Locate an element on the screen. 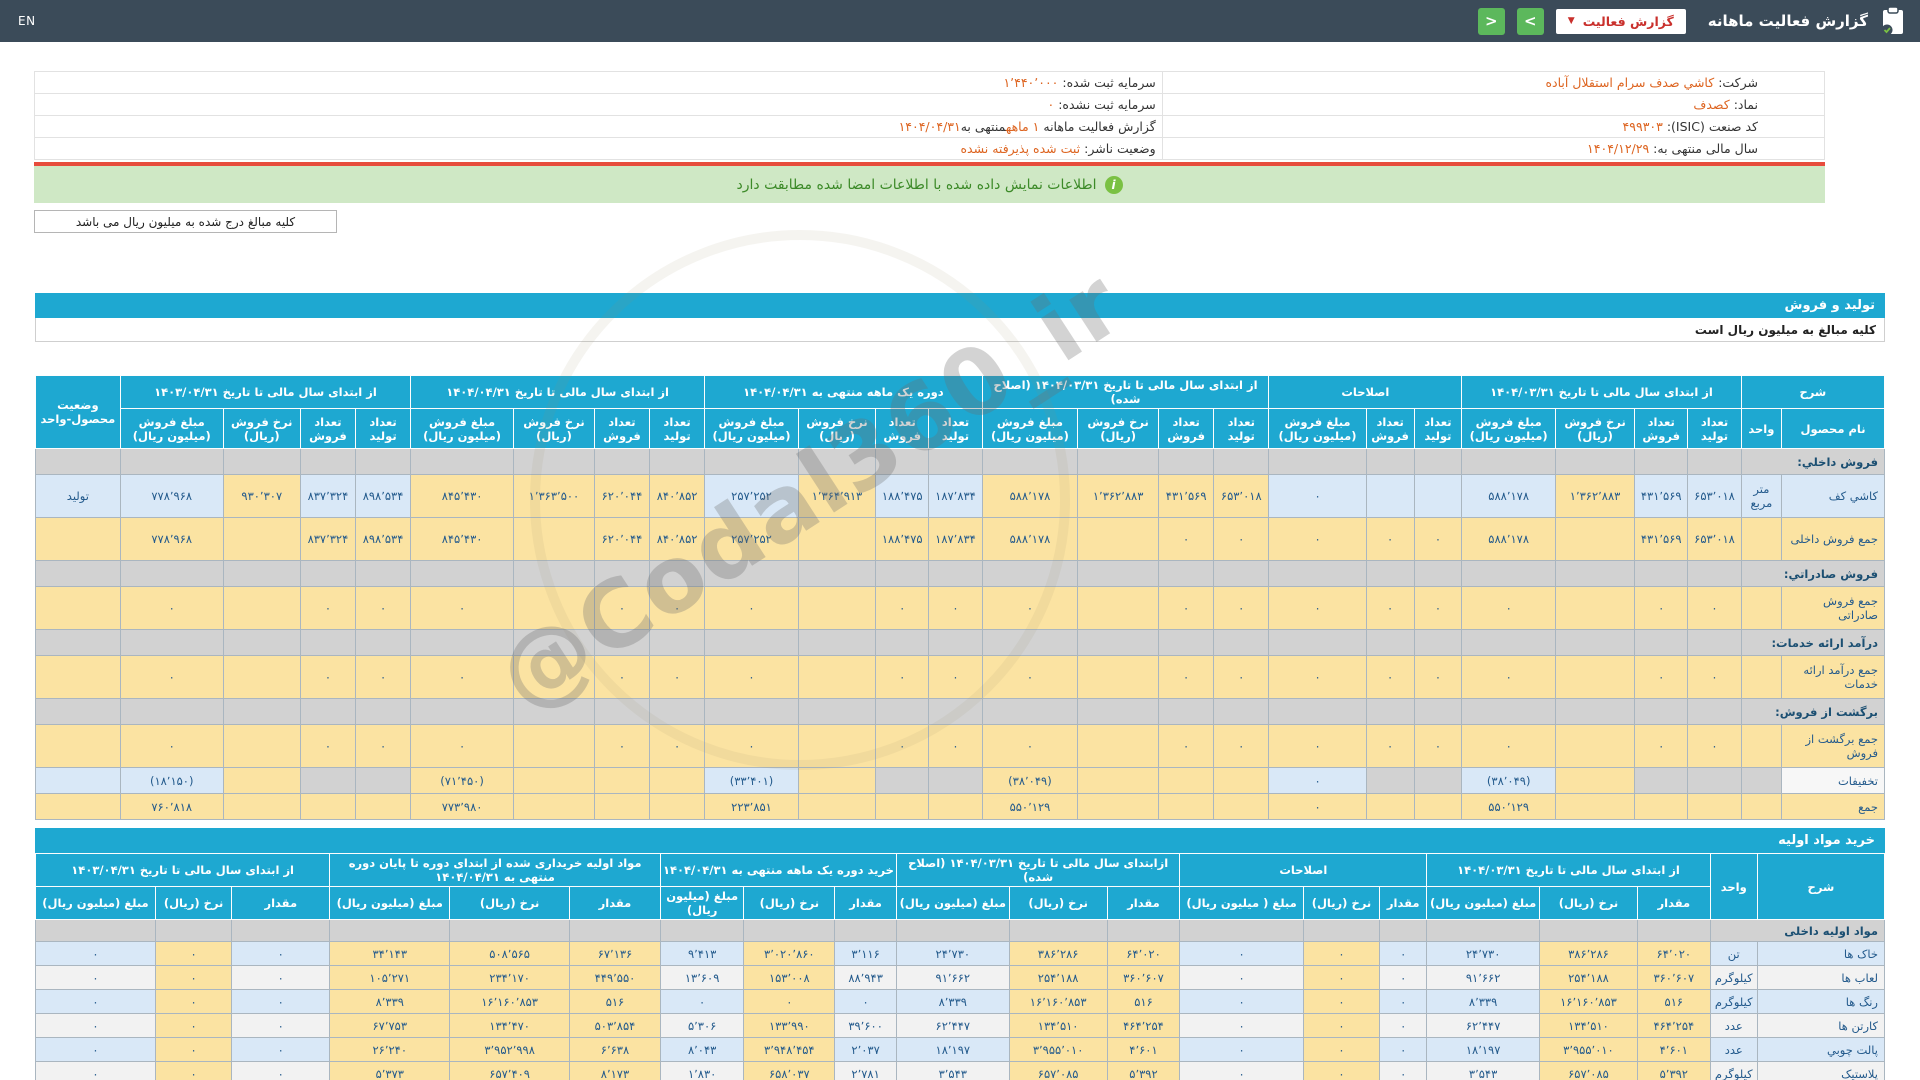  value-cell: ۳۶۰٬۶۰۷ is located at coordinates (1143, 977).